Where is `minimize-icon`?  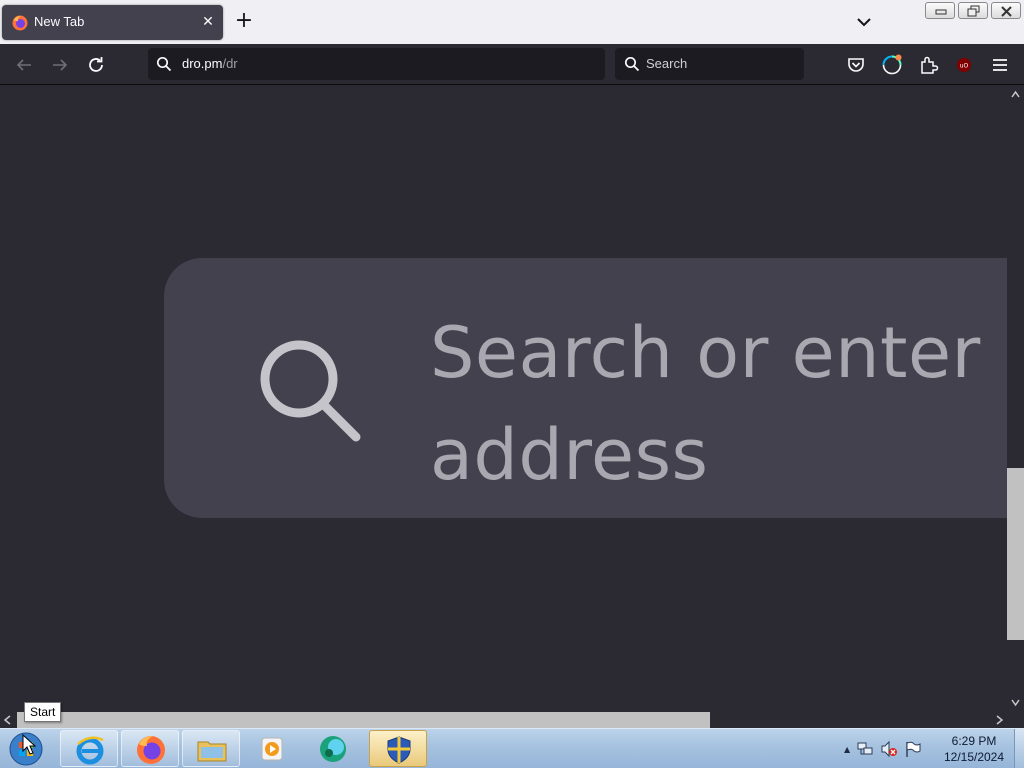 minimize-icon is located at coordinates (941, 12).